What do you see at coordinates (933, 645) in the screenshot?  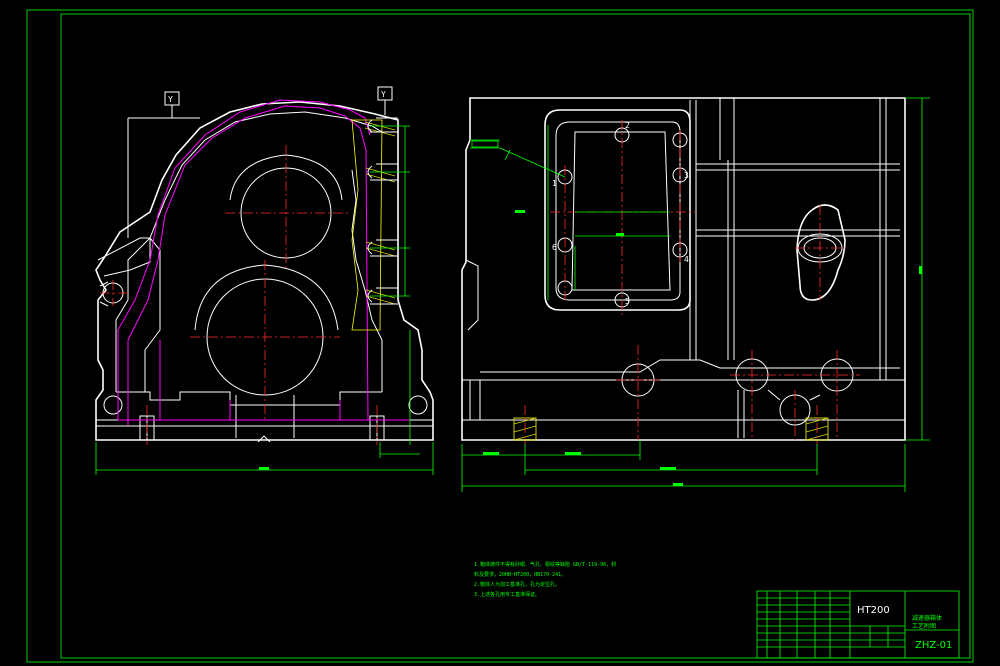 I see `title-drawing-number: ZHZ-01` at bounding box center [933, 645].